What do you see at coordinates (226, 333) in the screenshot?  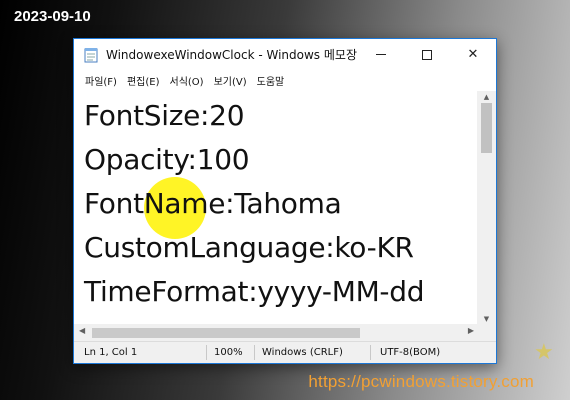 I see `horizontal-scroll-thumb` at bounding box center [226, 333].